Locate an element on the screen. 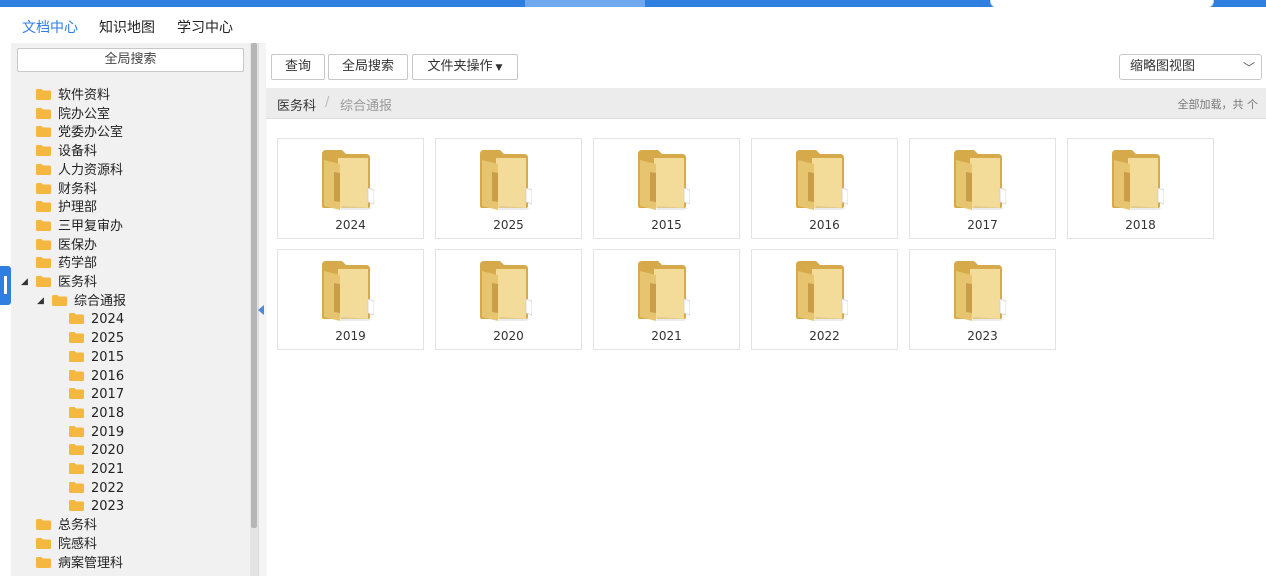 This screenshot has width=1266, height=576. tree-node-label: 病案管理科 is located at coordinates (91, 563).